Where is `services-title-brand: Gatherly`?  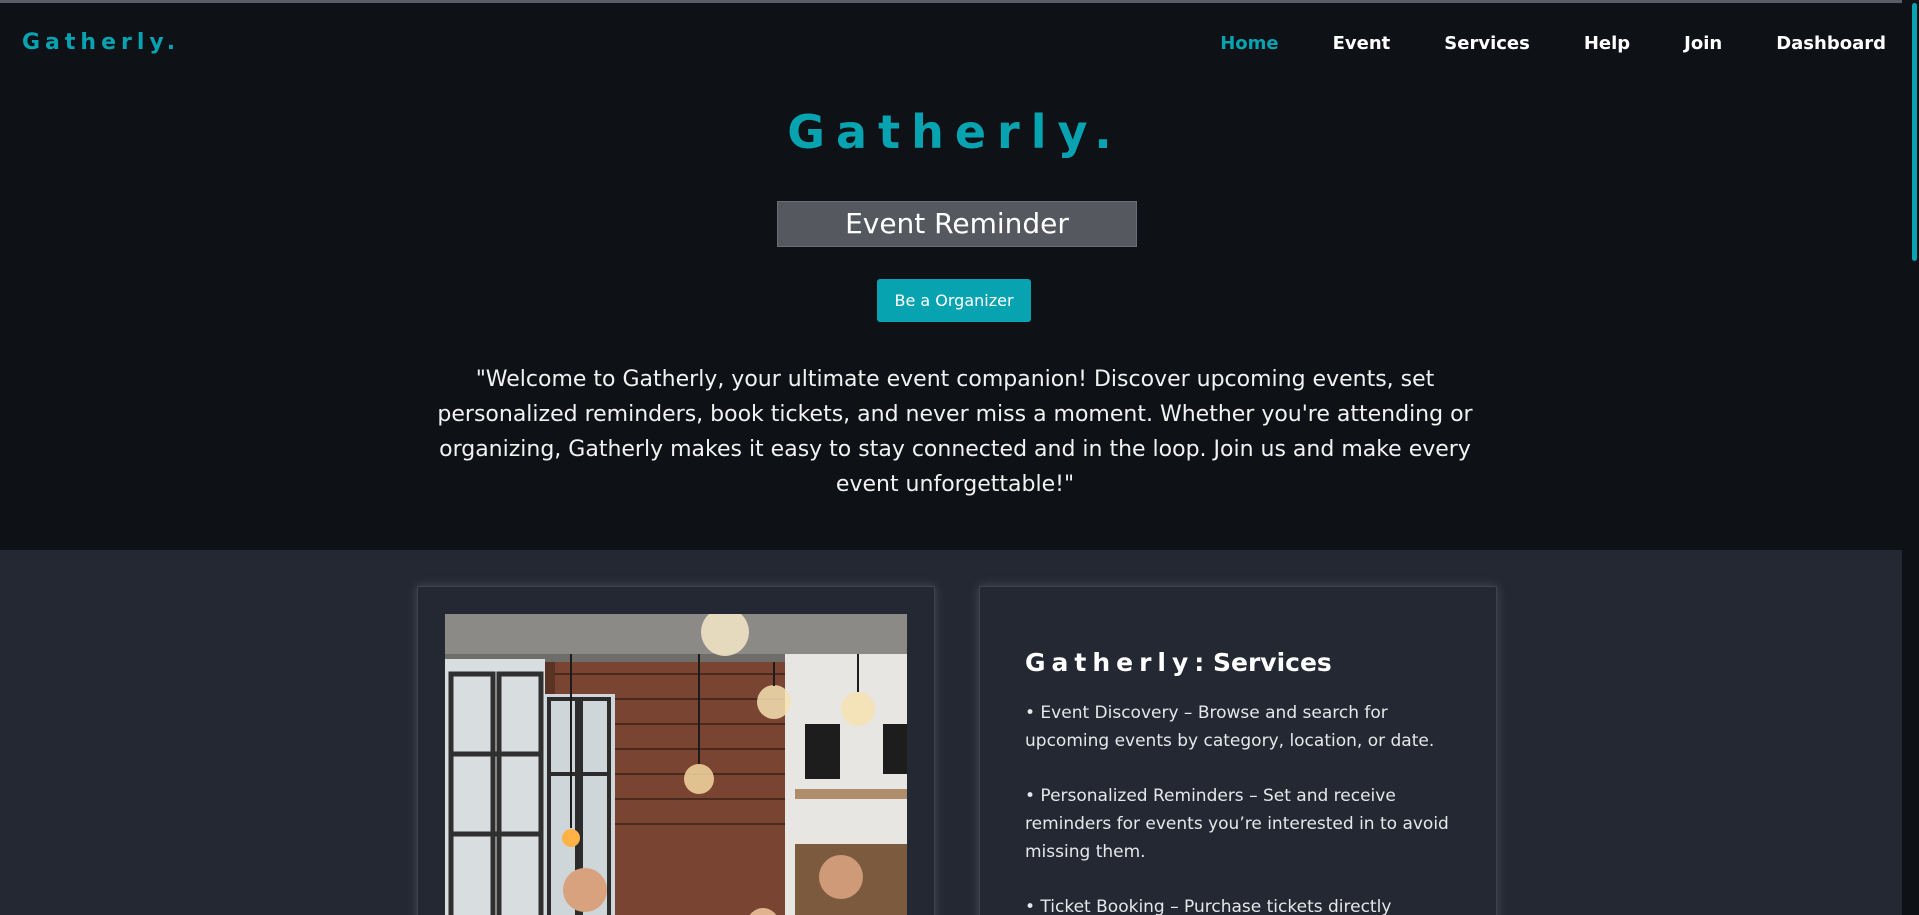 services-title-brand: Gatherly is located at coordinates (1110, 662).